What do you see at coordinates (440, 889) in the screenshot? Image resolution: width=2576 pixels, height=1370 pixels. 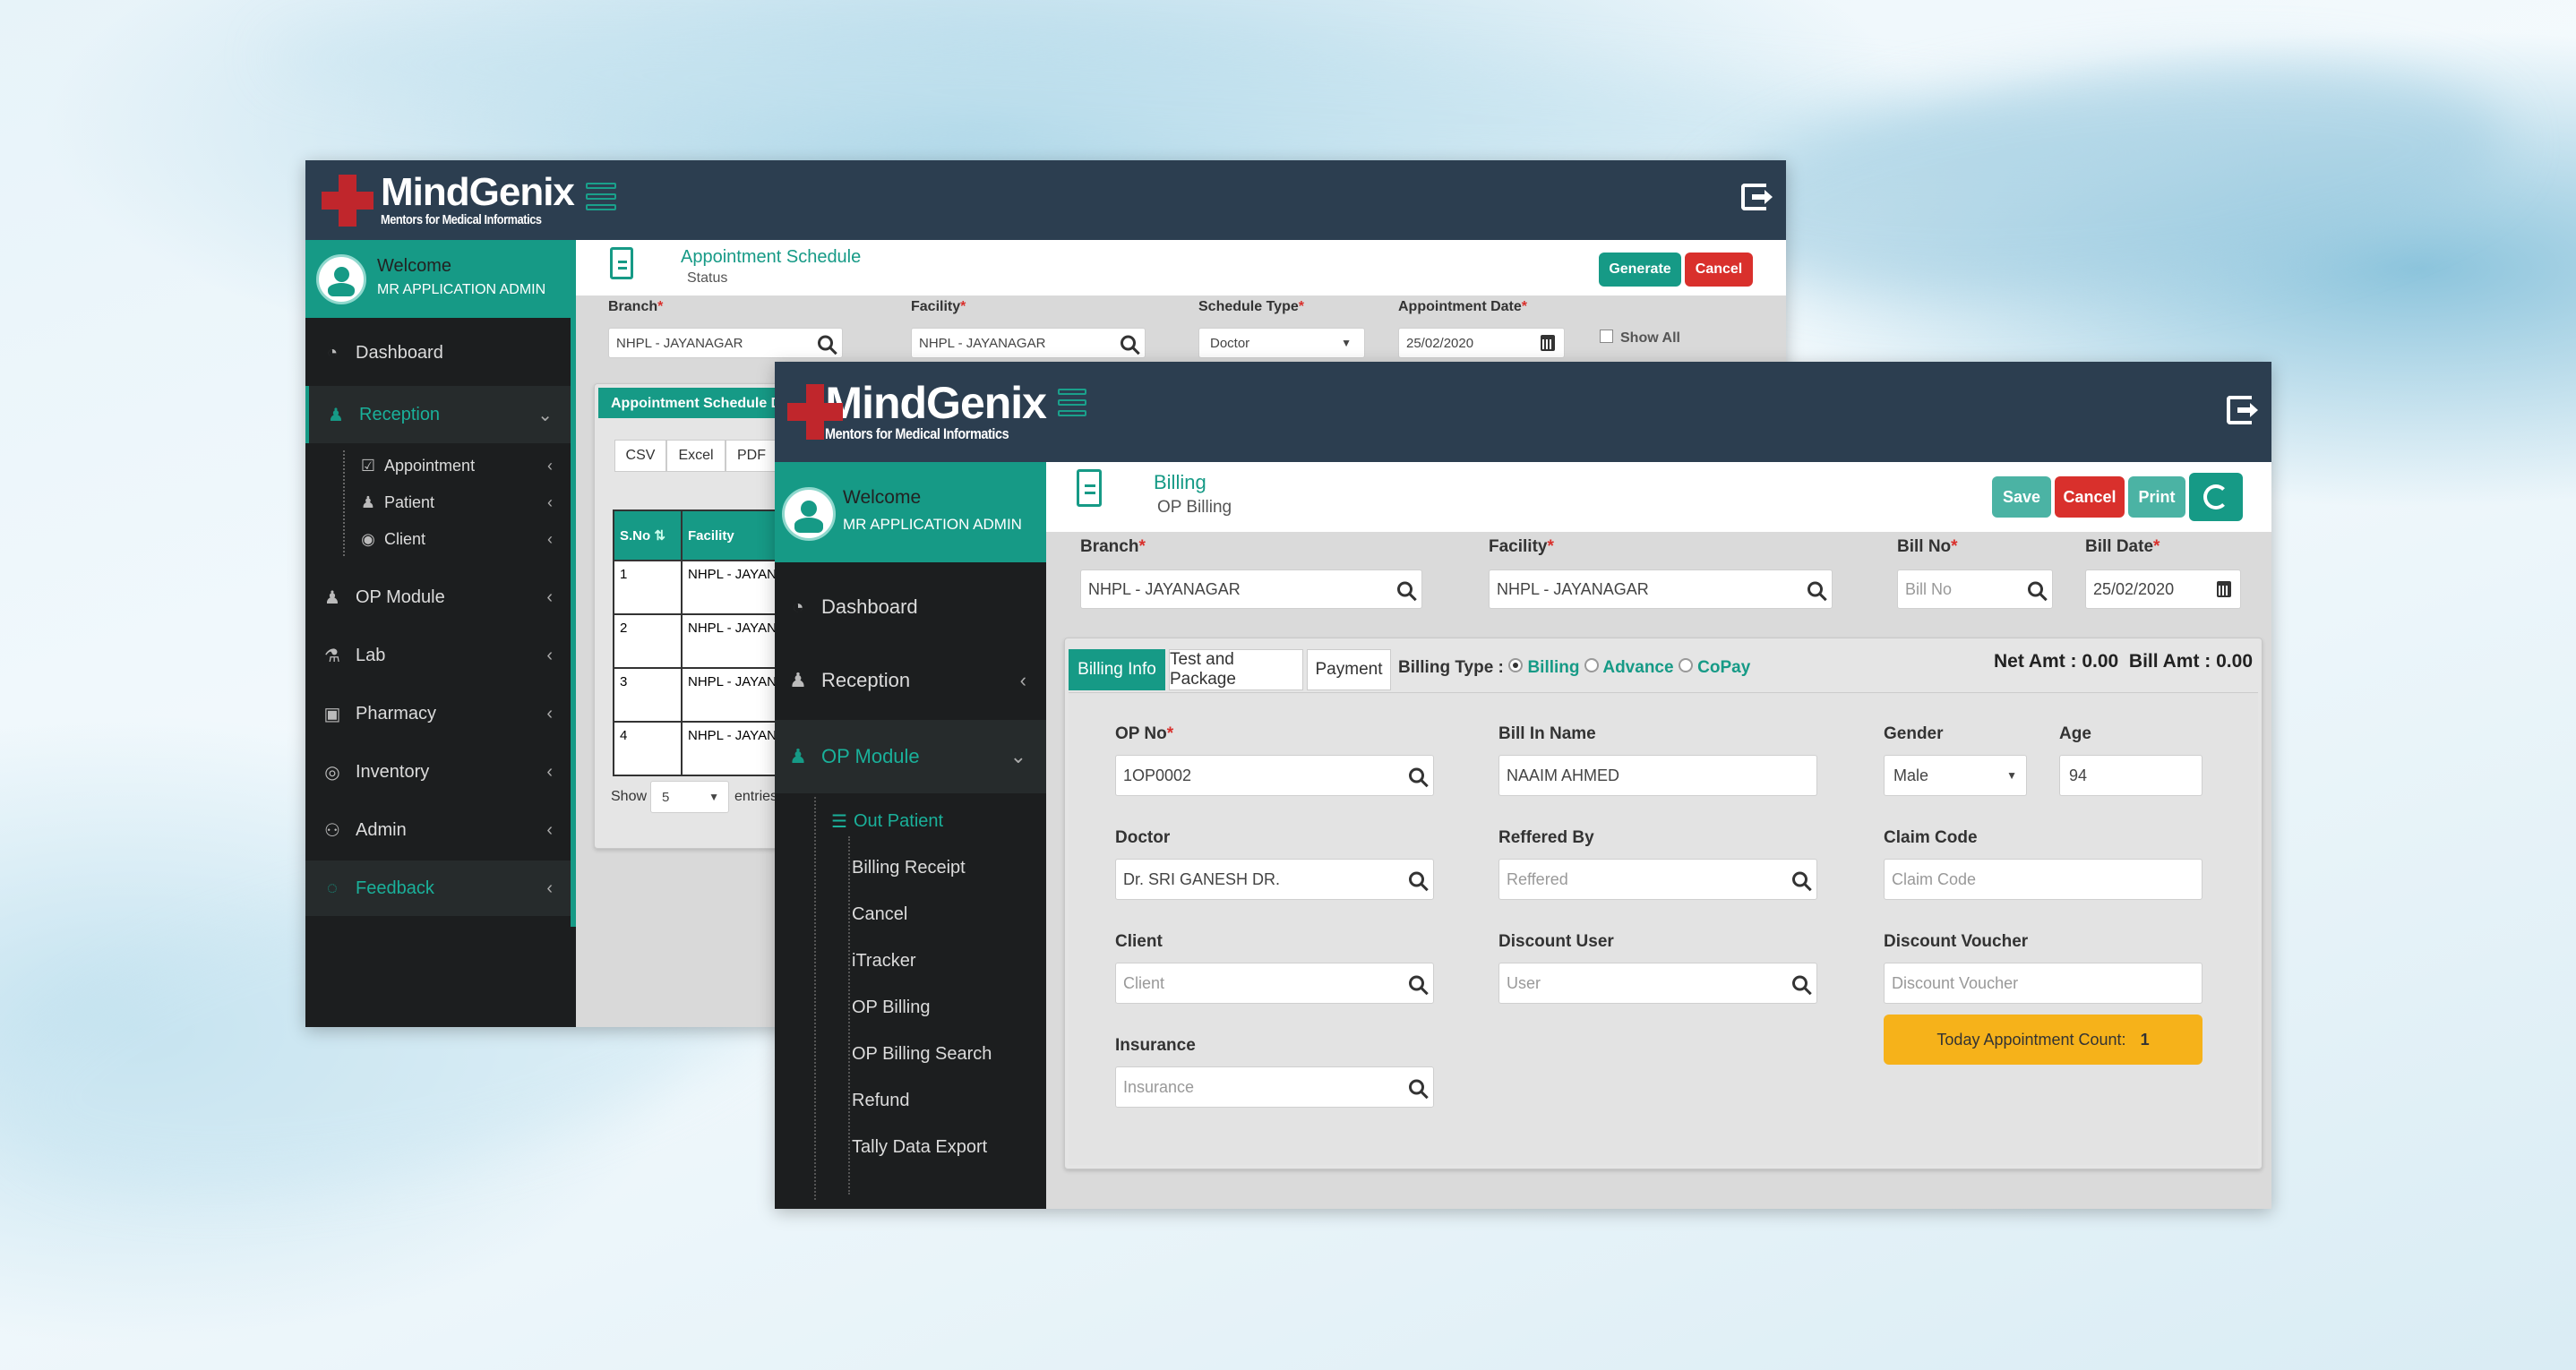 I see `sidebar-item-feedback: ◌ Feedback ‹` at bounding box center [440, 889].